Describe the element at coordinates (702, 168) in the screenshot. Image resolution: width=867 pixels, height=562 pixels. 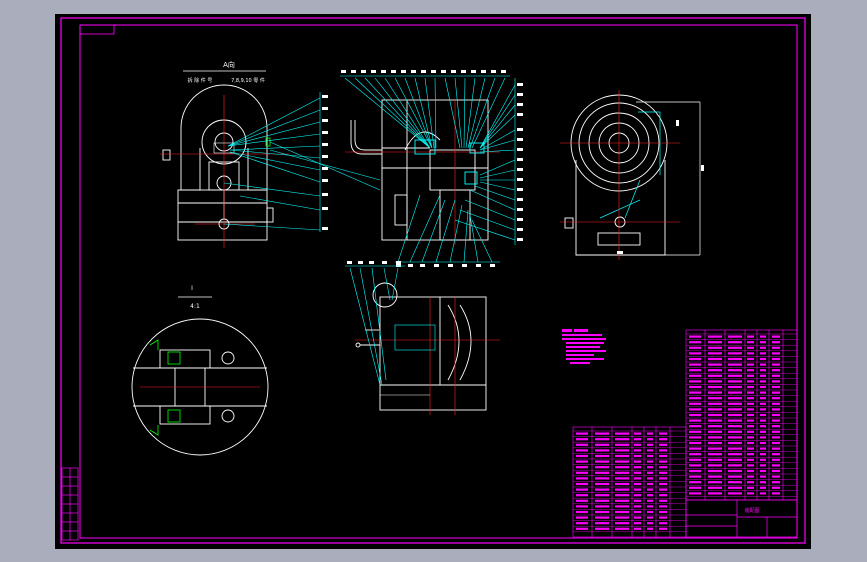
I see `right-view-dim-b` at that location.